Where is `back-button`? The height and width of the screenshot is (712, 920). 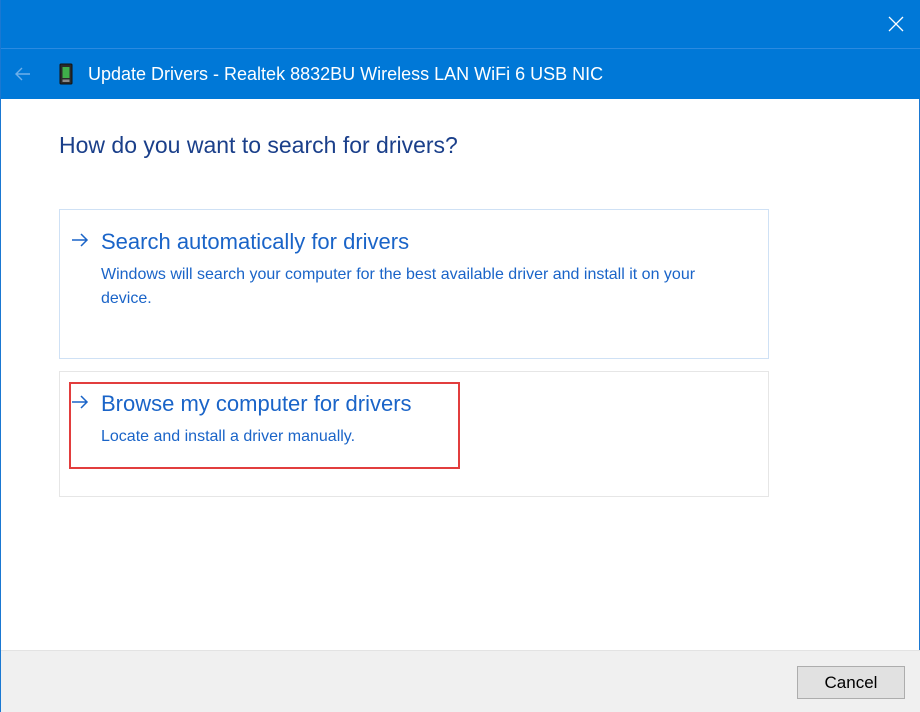 back-button is located at coordinates (23, 74).